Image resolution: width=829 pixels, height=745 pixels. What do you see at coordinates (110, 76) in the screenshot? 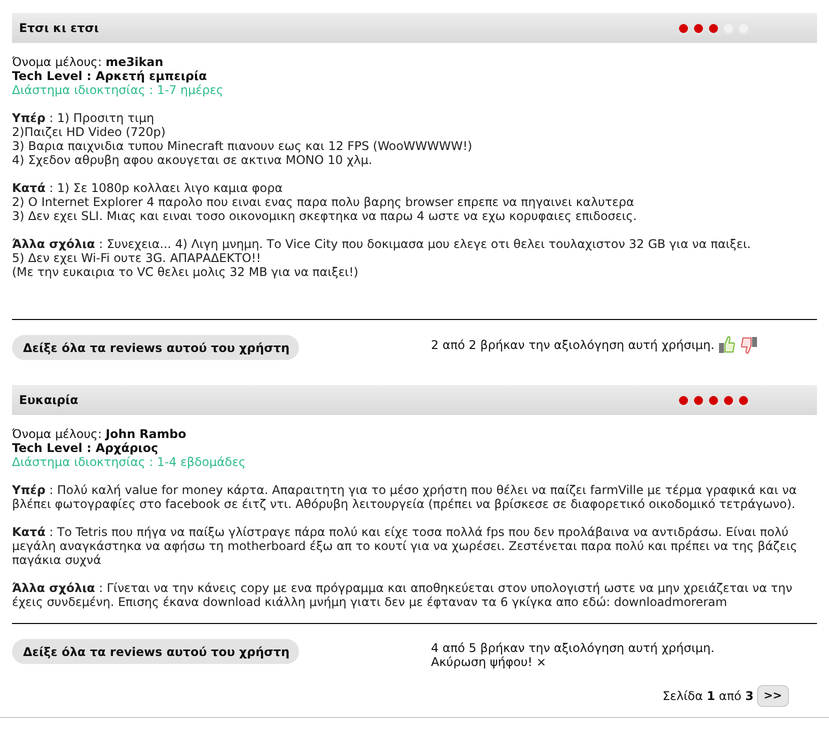
I see `tech-level: Tech Level : Αρκετή εμπειρία` at bounding box center [110, 76].